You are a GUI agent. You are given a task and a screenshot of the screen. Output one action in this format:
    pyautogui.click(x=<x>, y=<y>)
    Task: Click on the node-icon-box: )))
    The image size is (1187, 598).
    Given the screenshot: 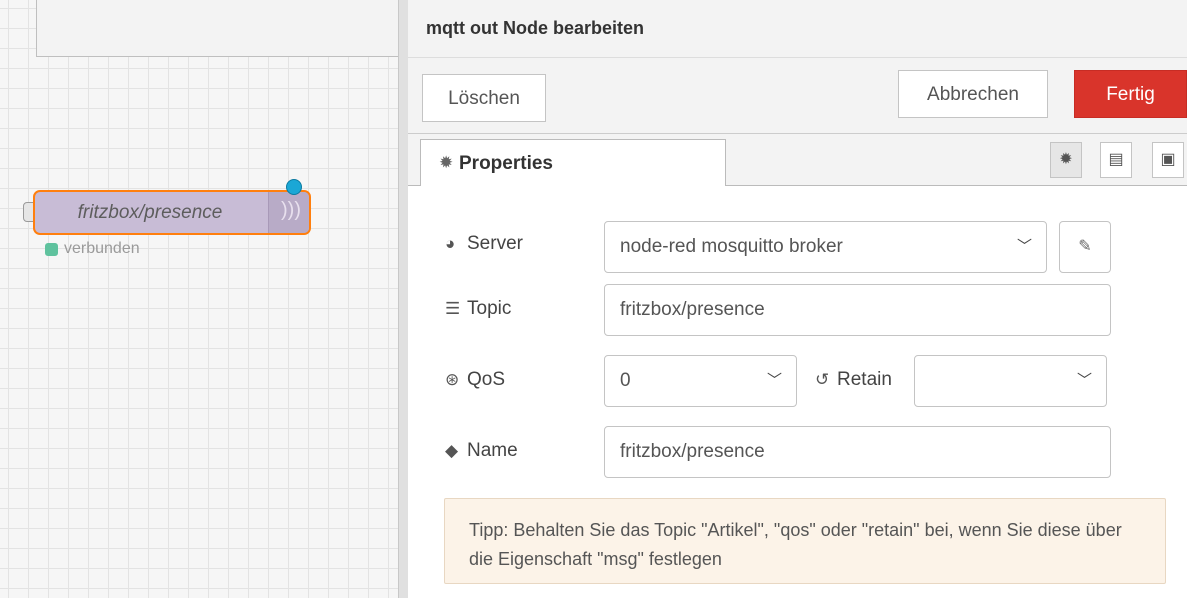 What is the action you would take?
    pyautogui.click(x=288, y=212)
    